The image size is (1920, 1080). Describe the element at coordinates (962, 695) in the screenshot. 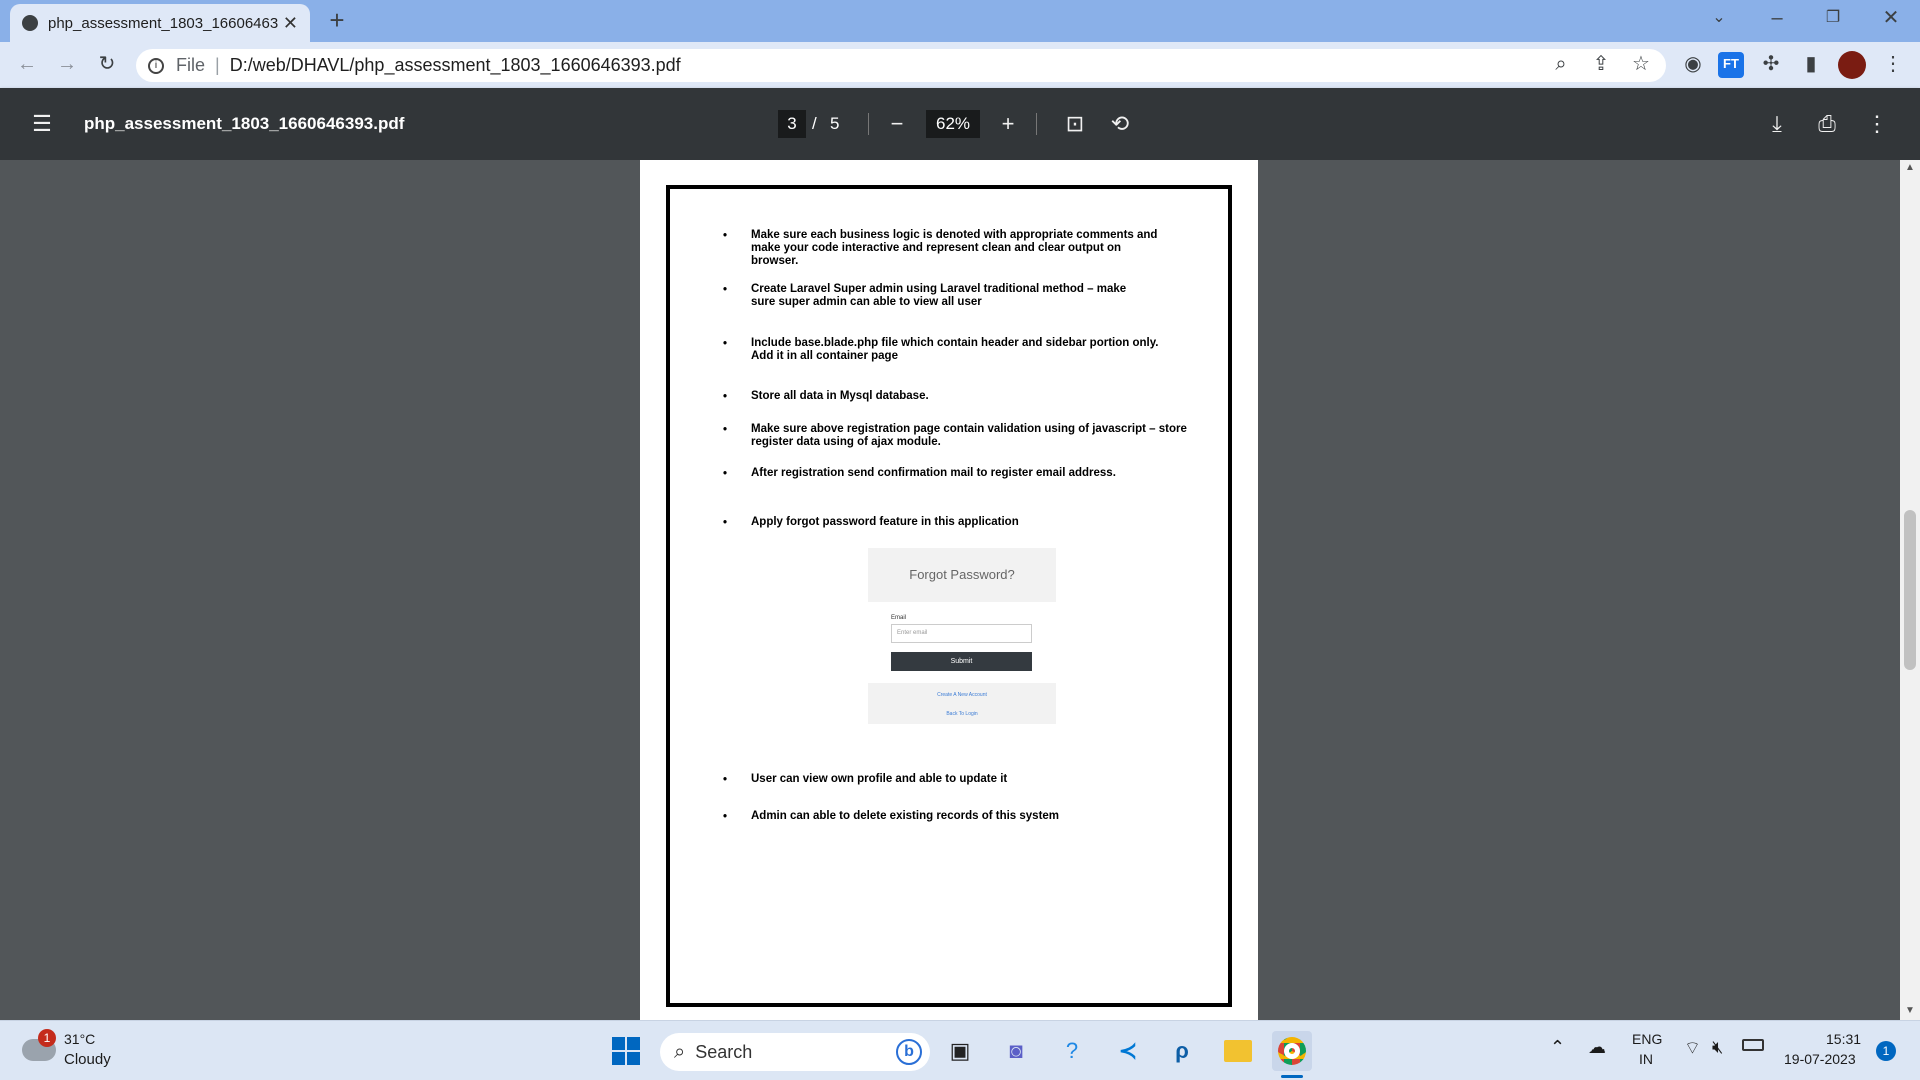

I see `create-account-link: Create A New Account` at that location.